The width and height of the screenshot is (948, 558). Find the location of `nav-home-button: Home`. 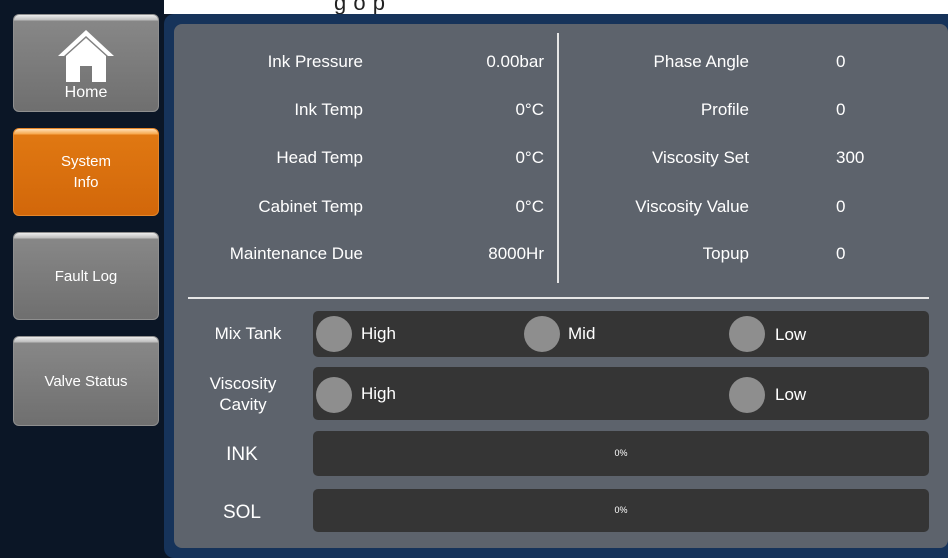

nav-home-button: Home is located at coordinates (86, 63).